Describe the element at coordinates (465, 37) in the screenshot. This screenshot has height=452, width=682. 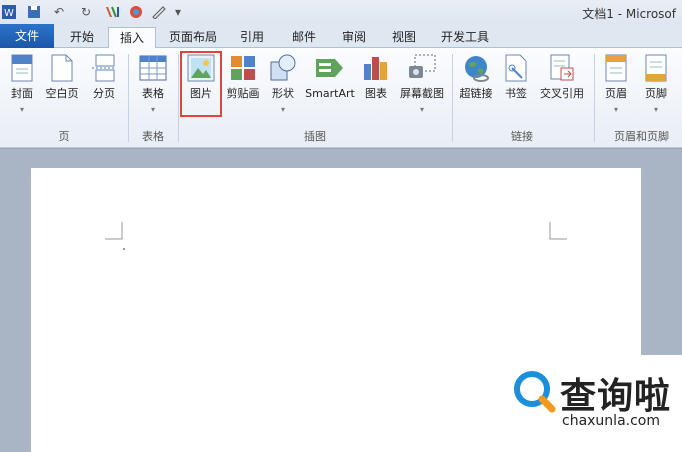
I see `tab-developer: 开发工具` at that location.